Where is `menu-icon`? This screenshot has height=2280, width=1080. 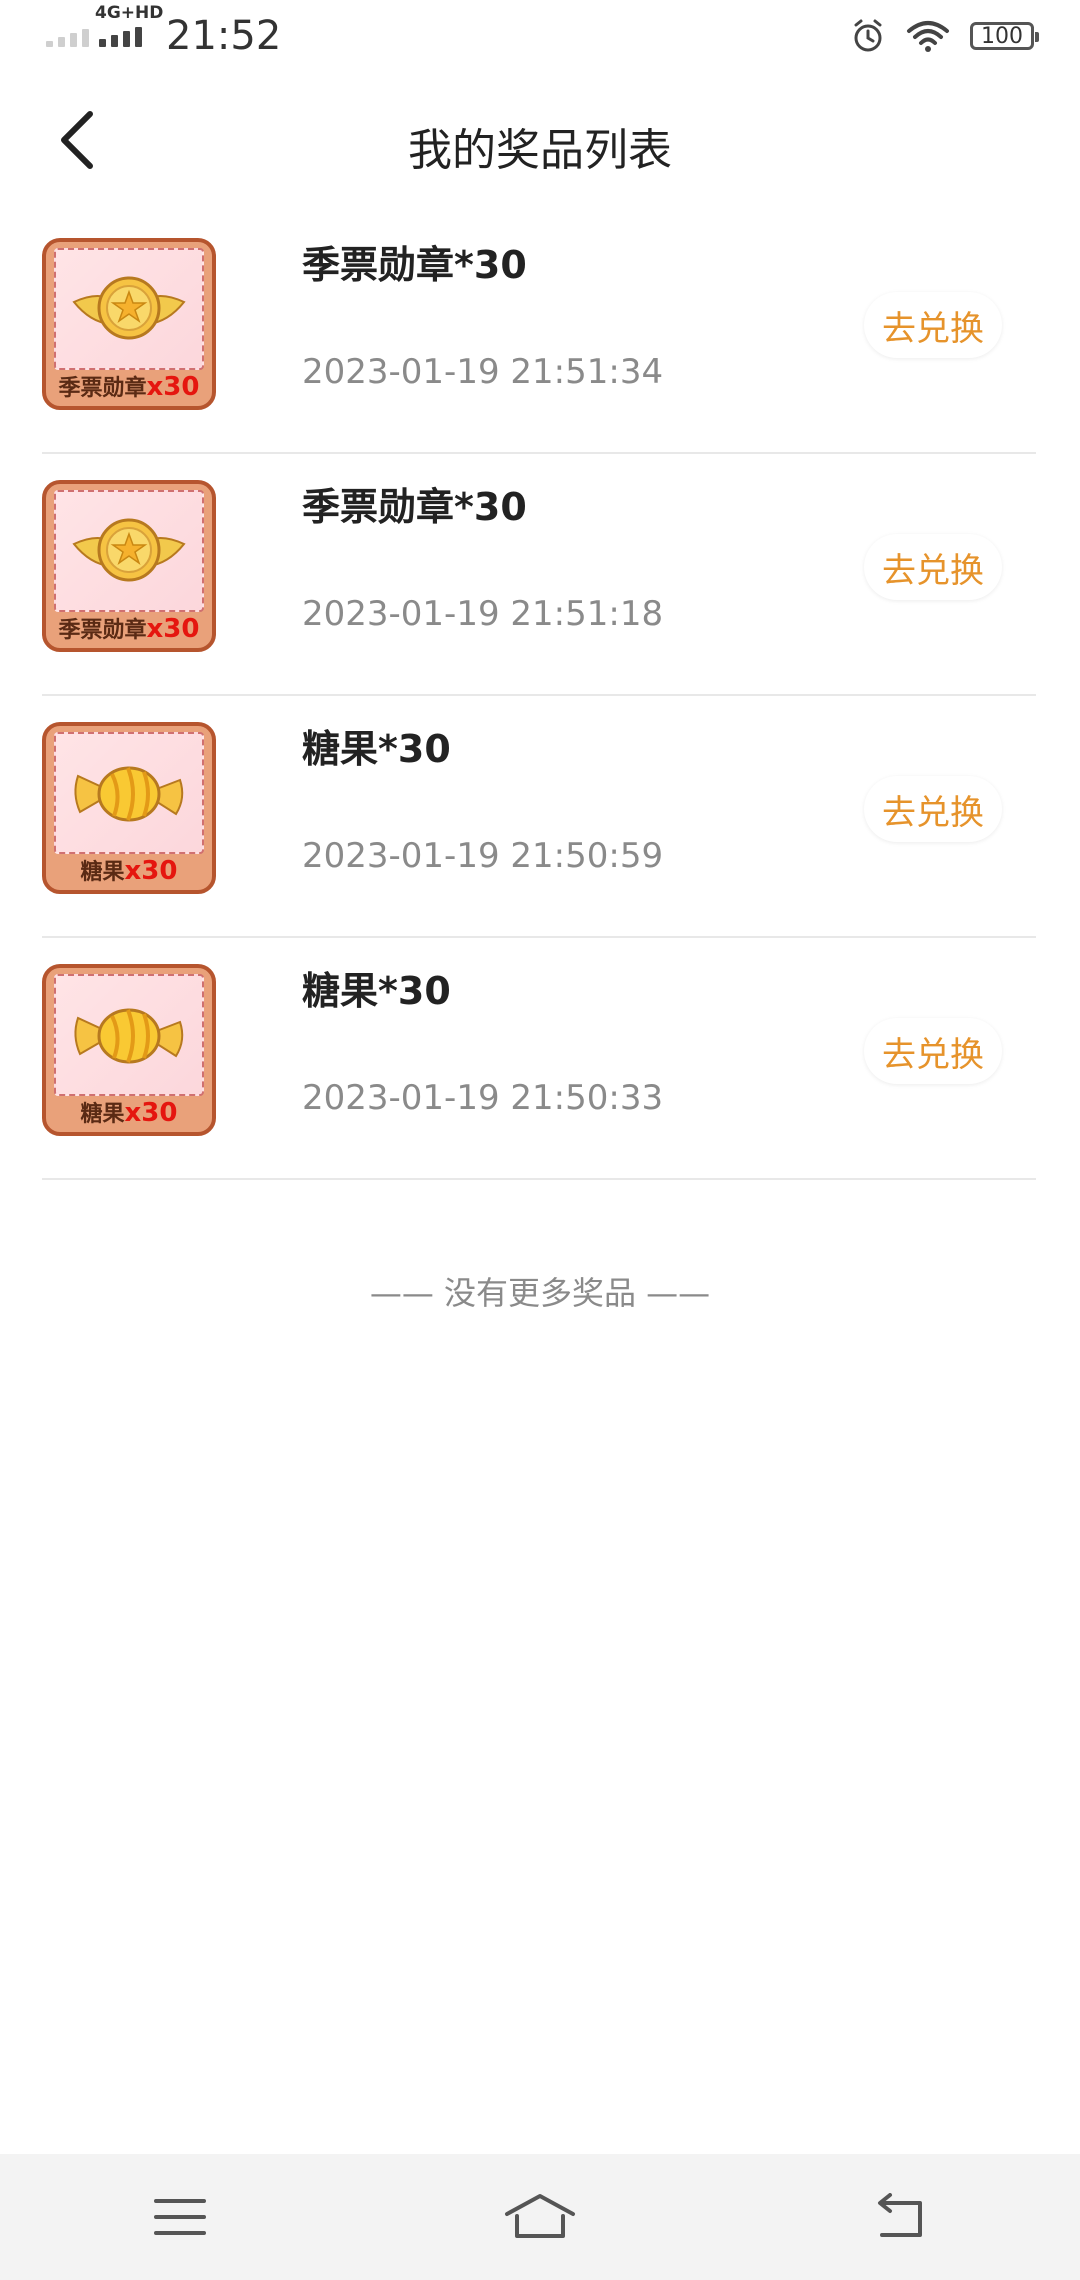 menu-icon is located at coordinates (180, 2217).